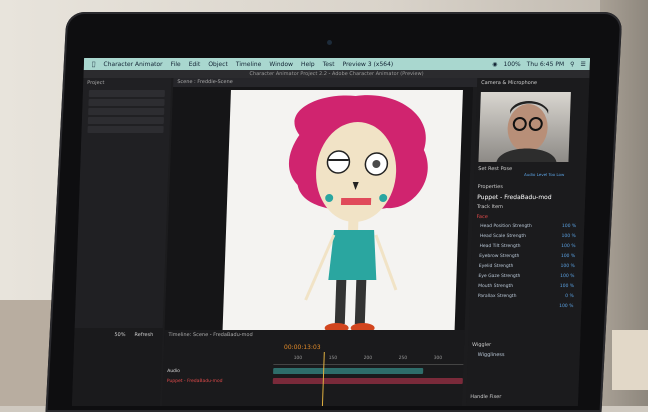 This screenshot has width=648, height=412. I want to click on project-panel-header: Project, so click(96, 83).